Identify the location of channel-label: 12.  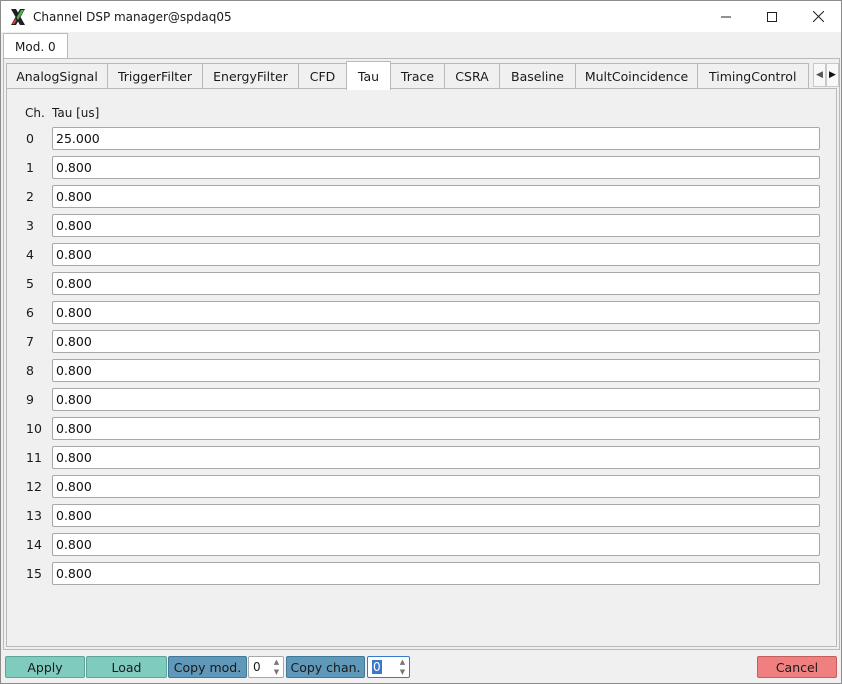
(34, 486).